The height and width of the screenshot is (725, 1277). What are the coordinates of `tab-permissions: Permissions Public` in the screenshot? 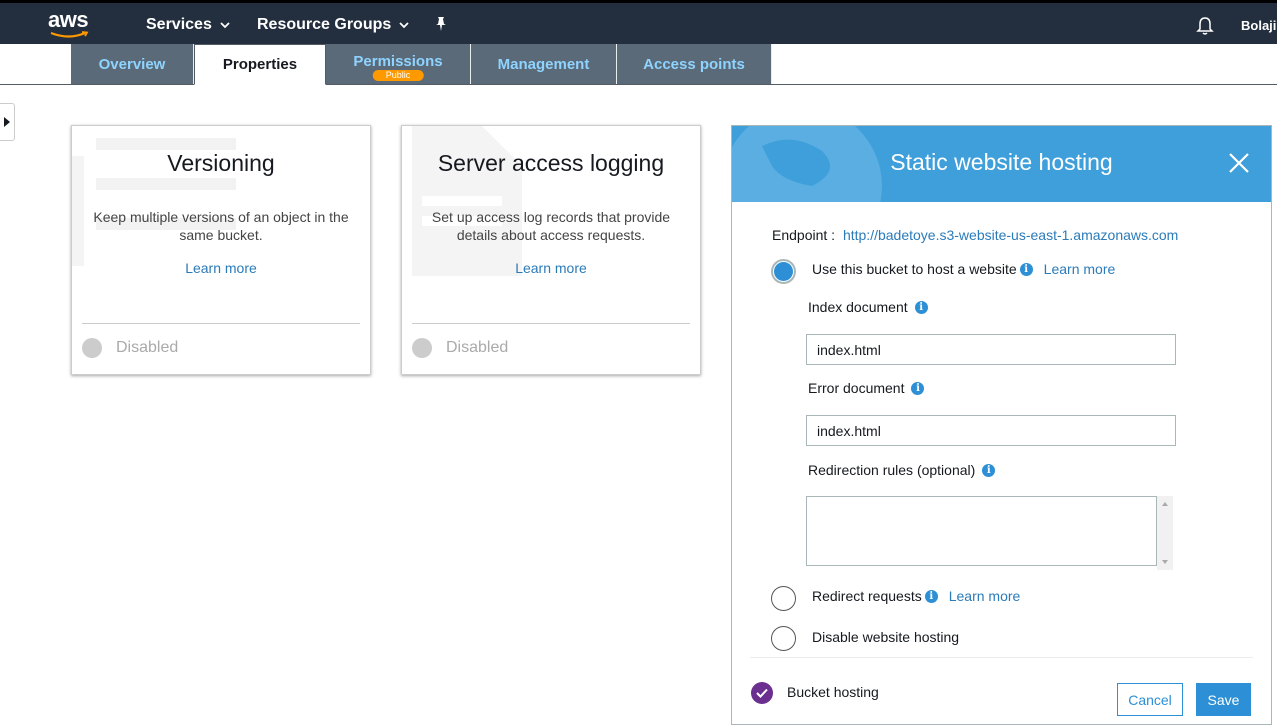 It's located at (398, 64).